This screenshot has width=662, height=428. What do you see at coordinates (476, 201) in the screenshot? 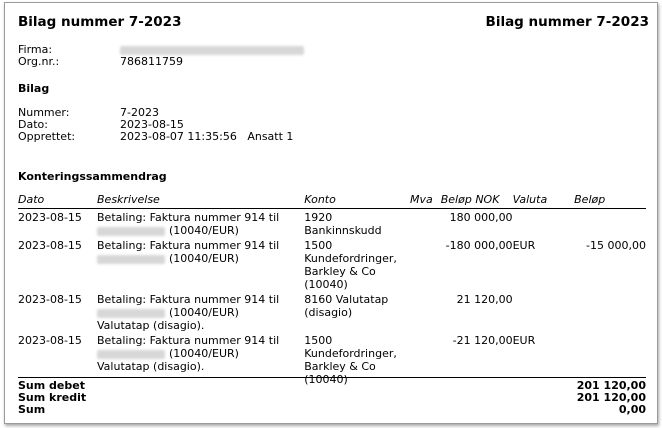
I see `col-belop-nok: Beløp NOK` at bounding box center [476, 201].